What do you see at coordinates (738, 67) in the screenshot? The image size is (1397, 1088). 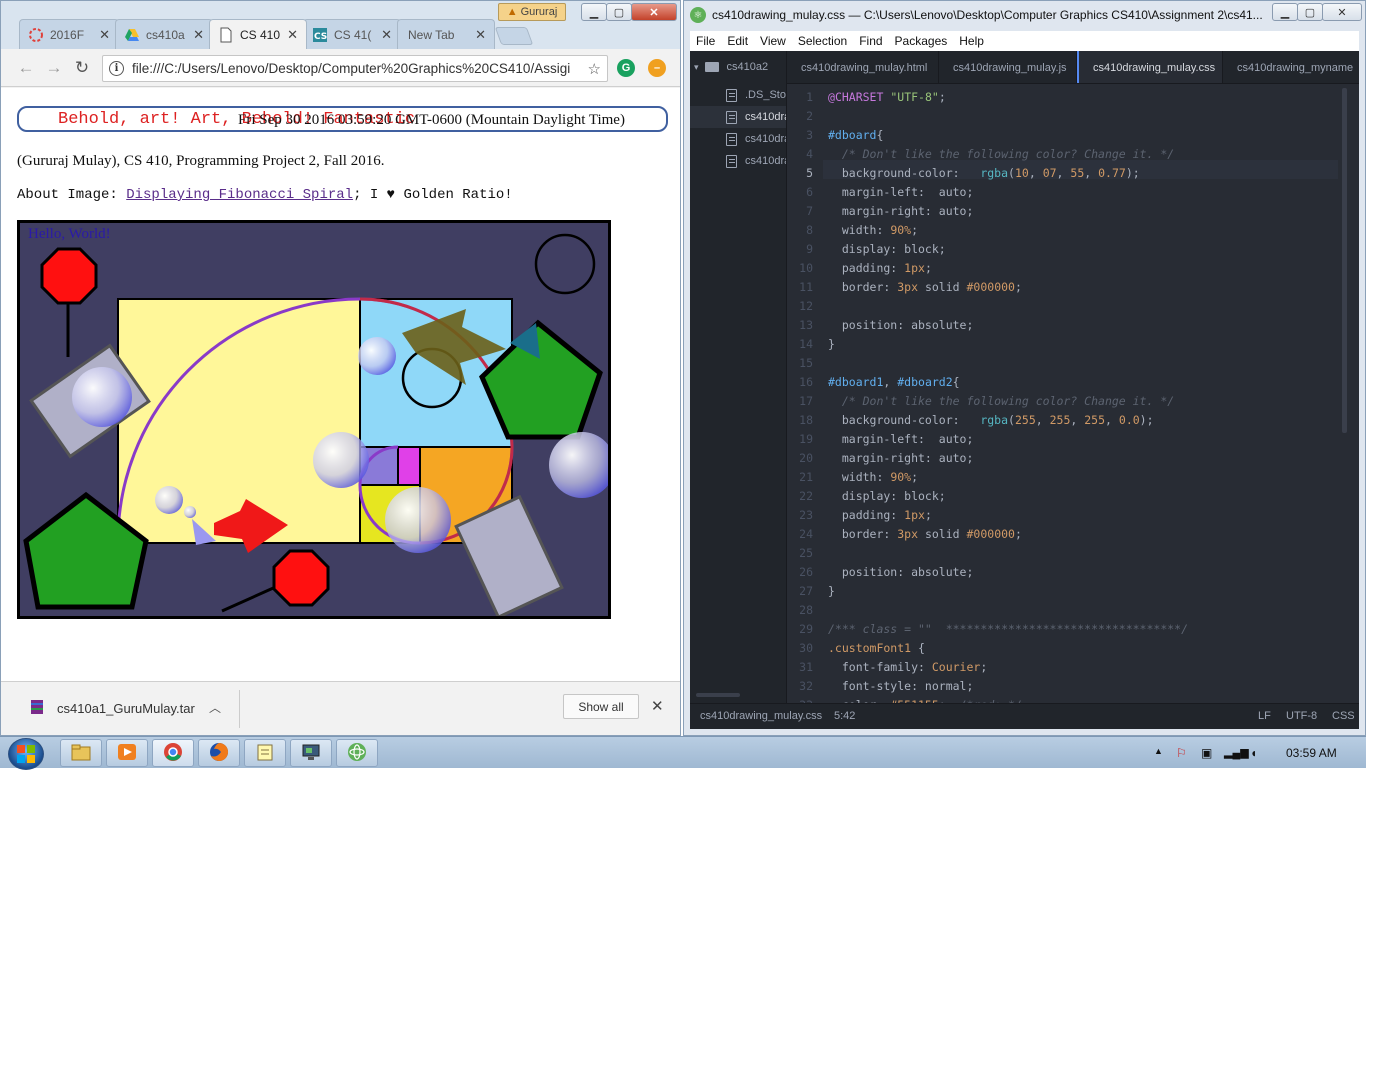 I see `tree-root-folder: ▾ cs410a2` at bounding box center [738, 67].